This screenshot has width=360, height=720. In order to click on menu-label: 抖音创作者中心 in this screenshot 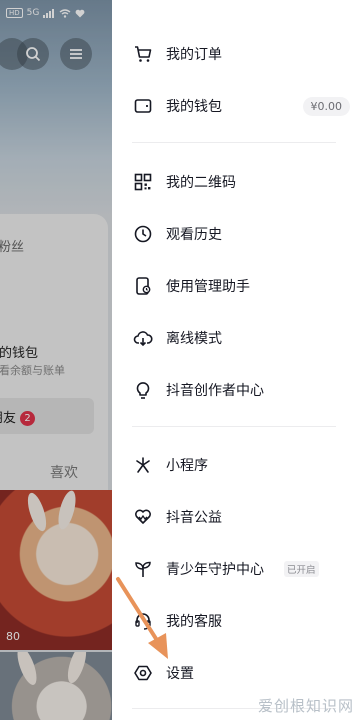, I will do `click(215, 391)`.